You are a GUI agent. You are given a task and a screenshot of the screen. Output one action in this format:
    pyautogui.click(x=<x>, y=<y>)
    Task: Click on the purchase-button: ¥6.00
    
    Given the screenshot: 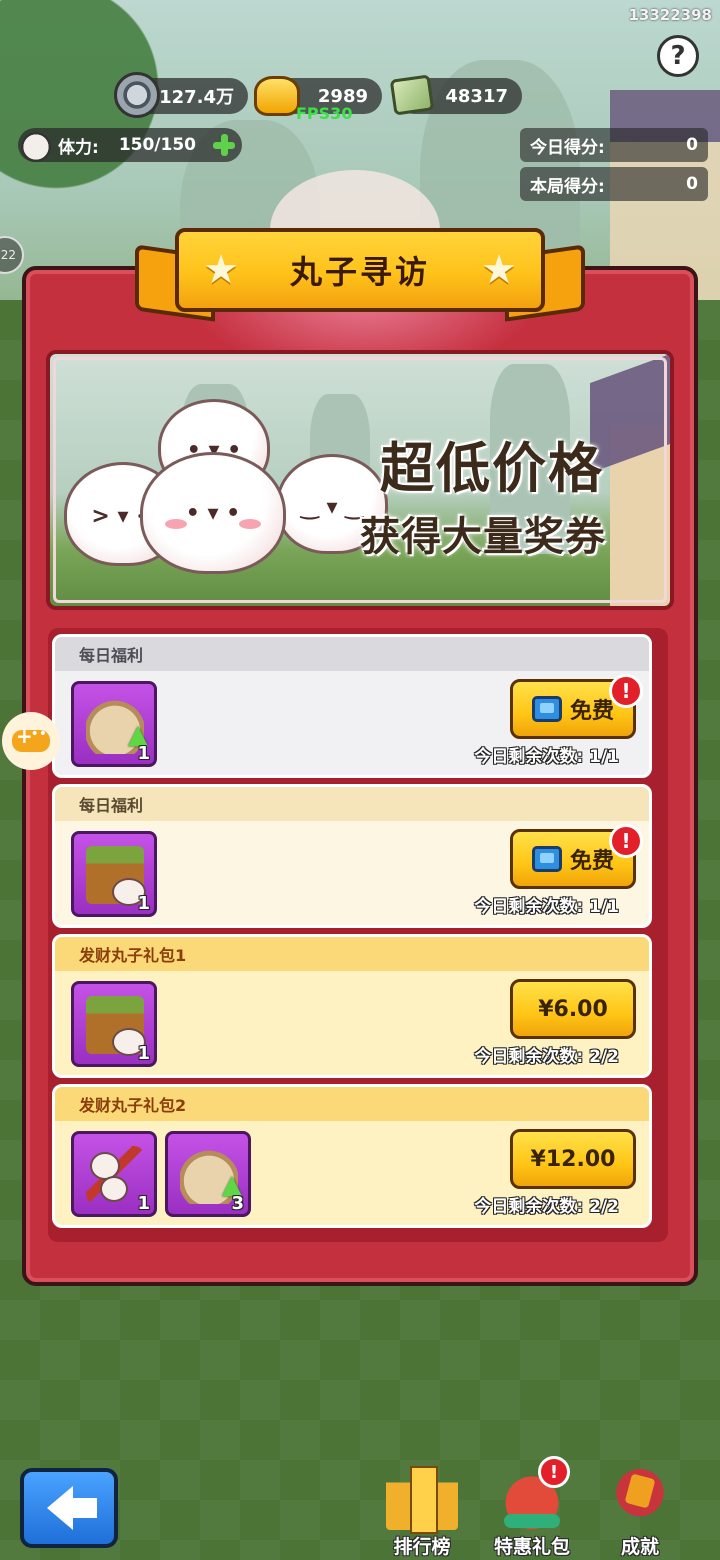 What is the action you would take?
    pyautogui.click(x=573, y=1009)
    